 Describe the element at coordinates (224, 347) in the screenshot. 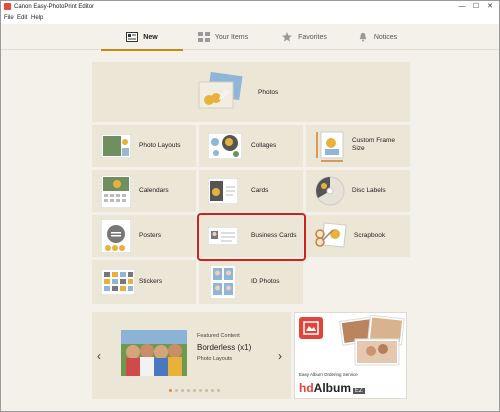

I see `featured-title: Borderless (x1)` at that location.